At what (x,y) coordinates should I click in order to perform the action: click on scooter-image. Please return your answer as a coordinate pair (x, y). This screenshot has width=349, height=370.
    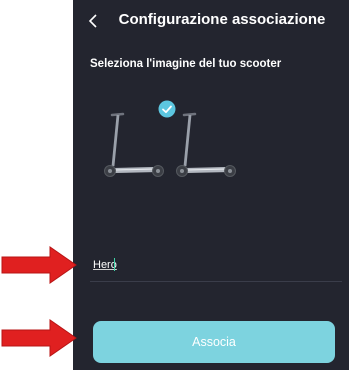
    Looking at the image, I should click on (206, 144).